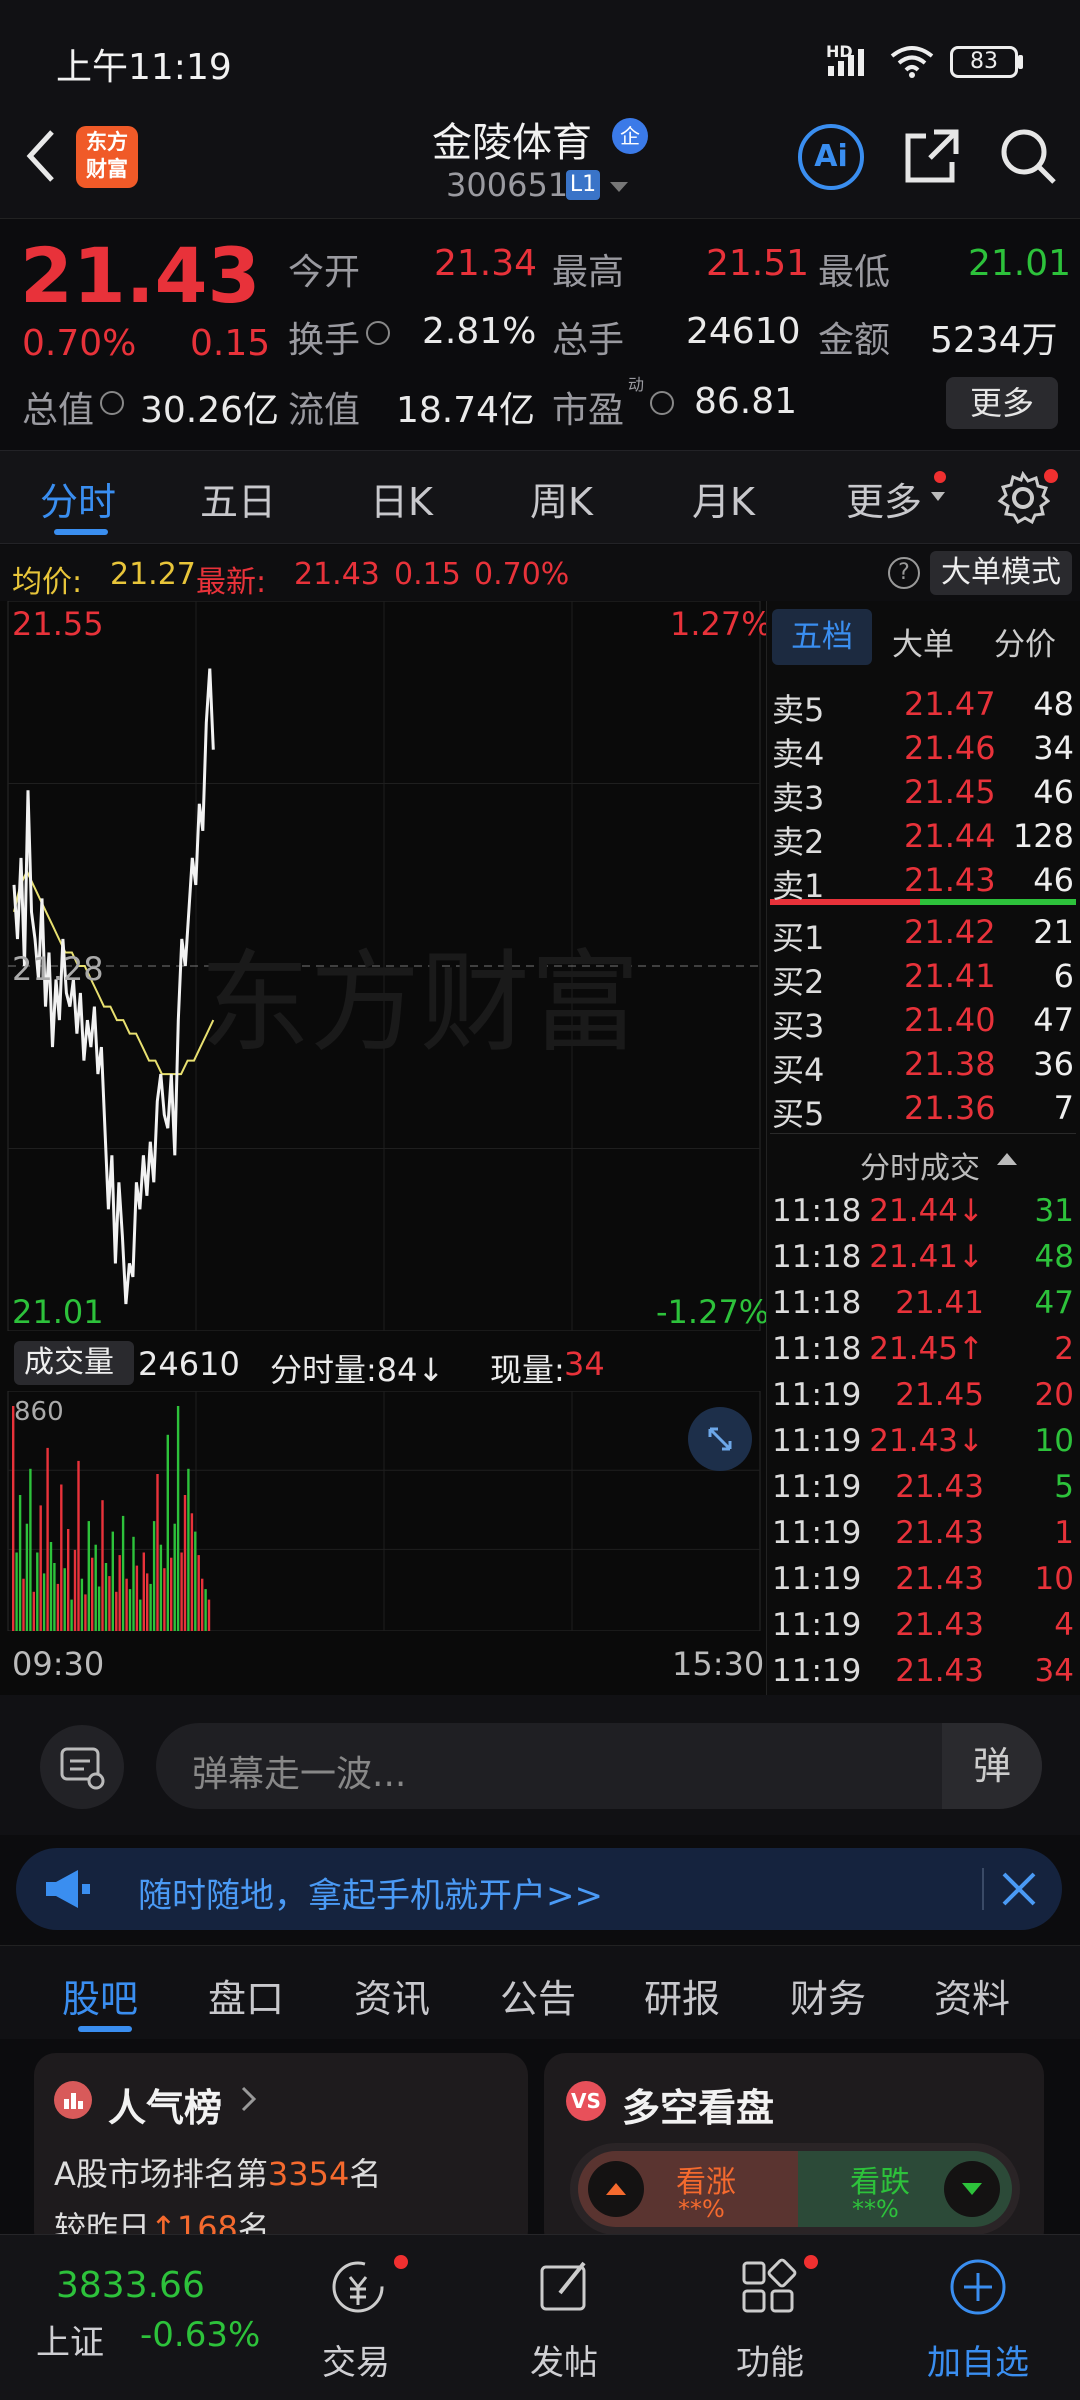 Image resolution: width=1080 pixels, height=2400 pixels. What do you see at coordinates (1053, 704) in the screenshot?
I see `level-volume: 48` at bounding box center [1053, 704].